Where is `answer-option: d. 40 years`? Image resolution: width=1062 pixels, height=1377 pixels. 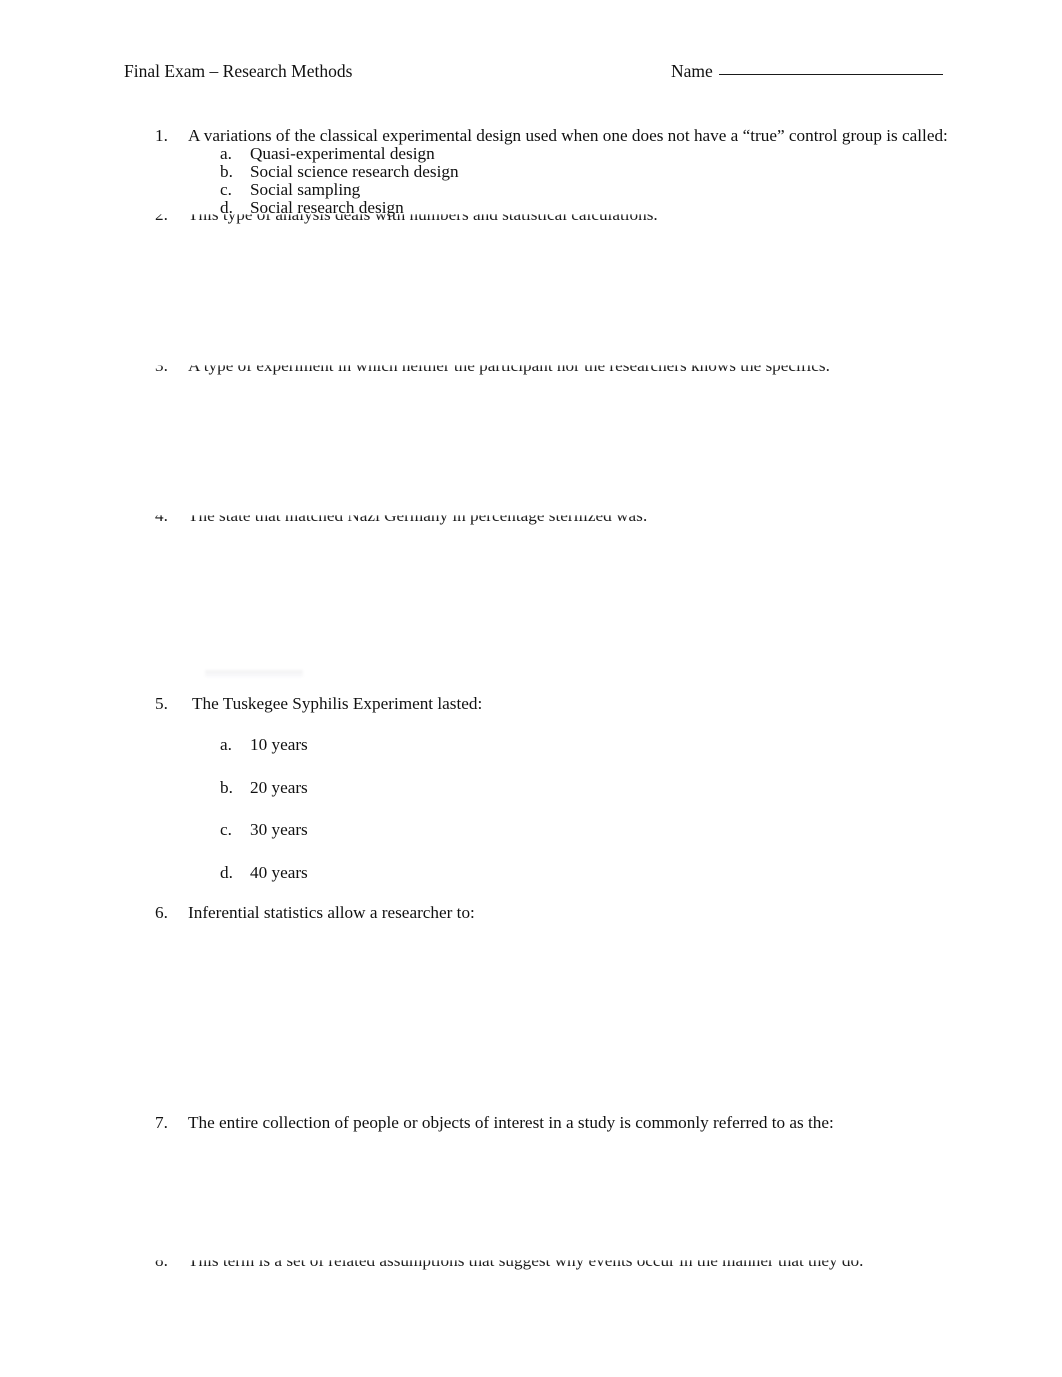 answer-option: d. 40 years is located at coordinates (531, 883).